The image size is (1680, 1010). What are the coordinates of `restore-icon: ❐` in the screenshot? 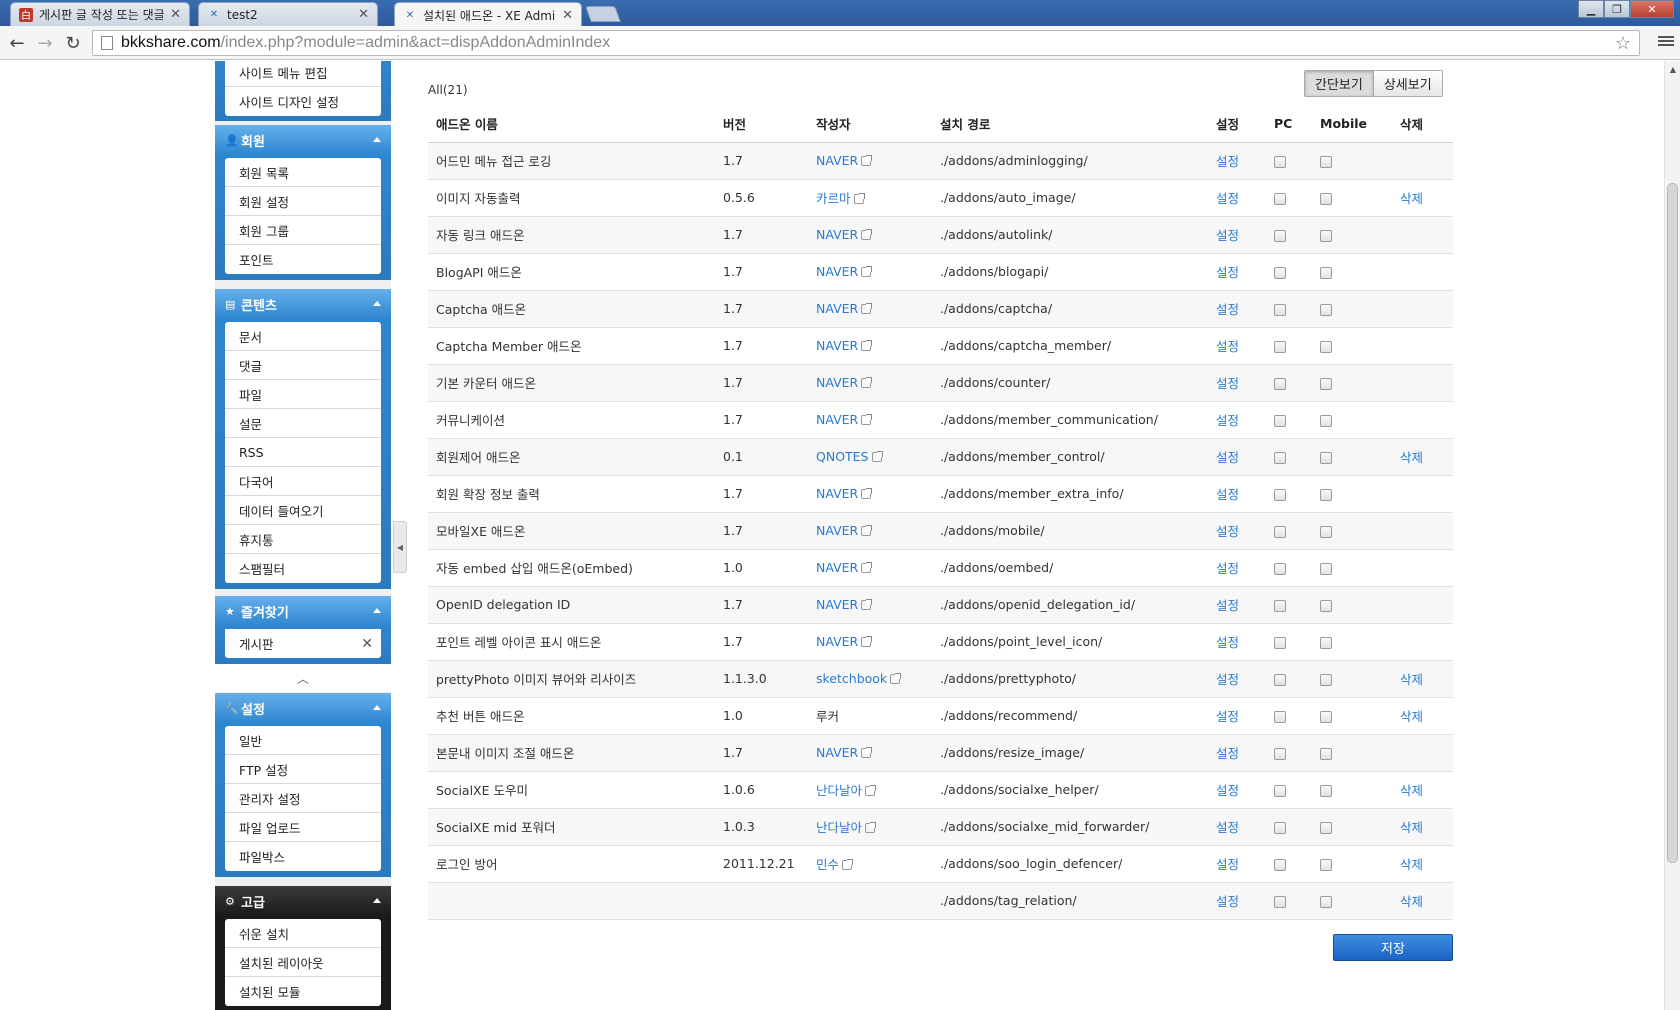 It's located at (1617, 9).